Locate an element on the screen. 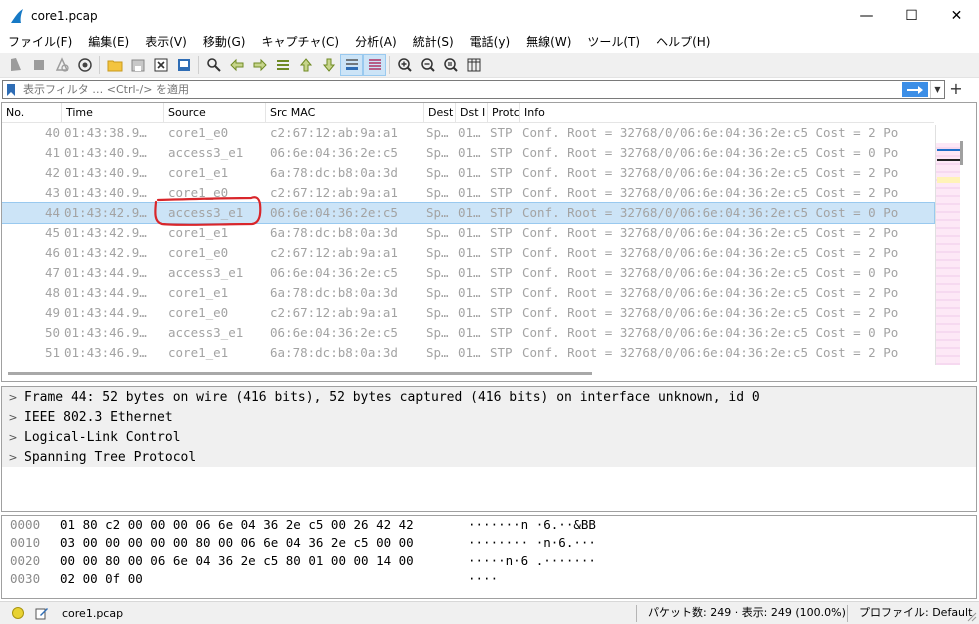 The image size is (979, 624). zoom-normal-icon is located at coordinates (450, 65).